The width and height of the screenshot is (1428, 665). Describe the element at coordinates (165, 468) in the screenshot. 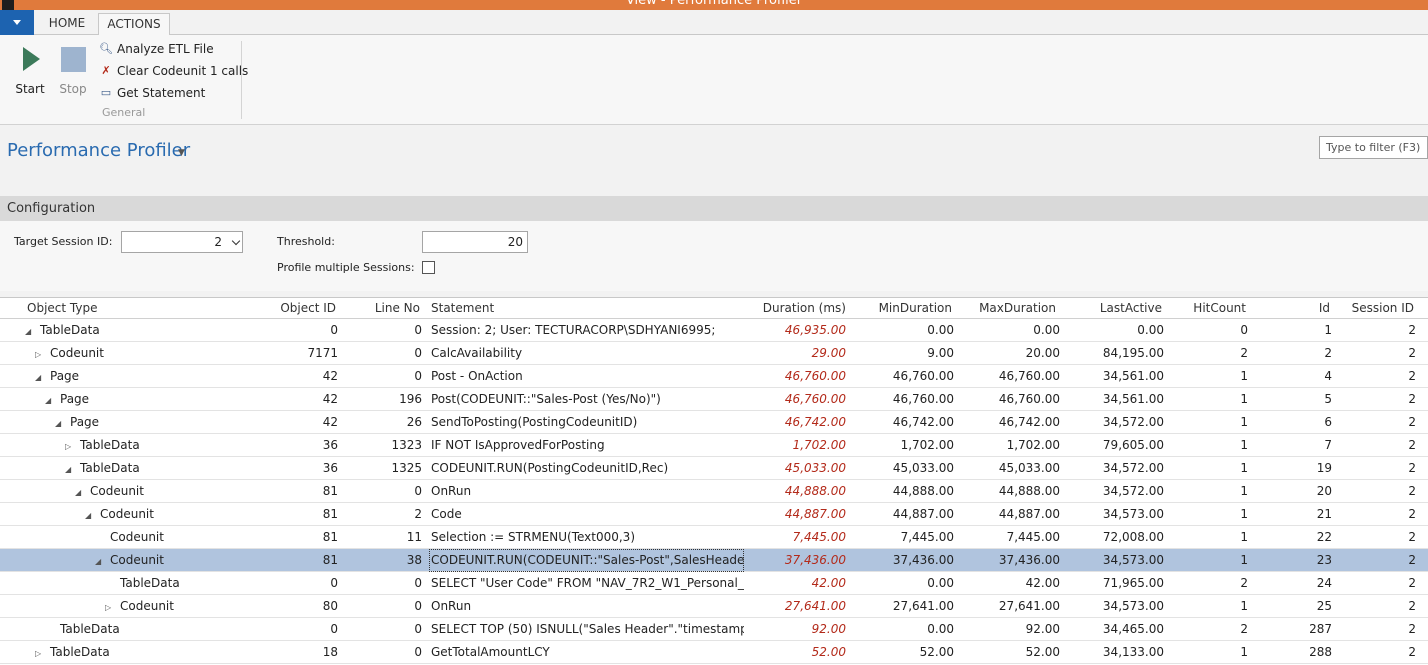

I see `cell-object-type: ◢ TableData` at that location.